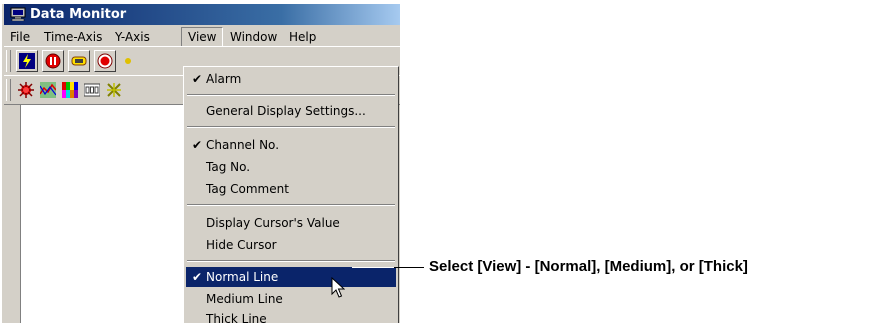 The height and width of the screenshot is (323, 896). I want to click on menu-item-label: Tag Comment, so click(247, 189).